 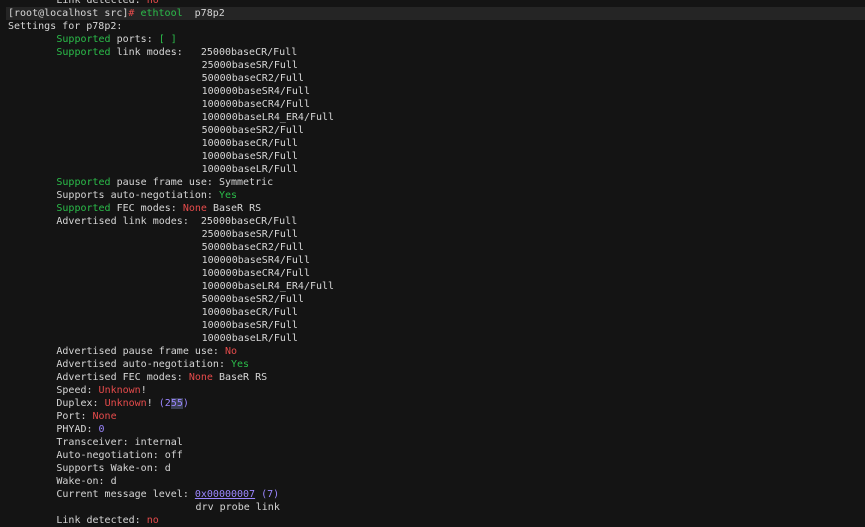 I want to click on terminal-text-segment: Current message level:, so click(x=125, y=494).